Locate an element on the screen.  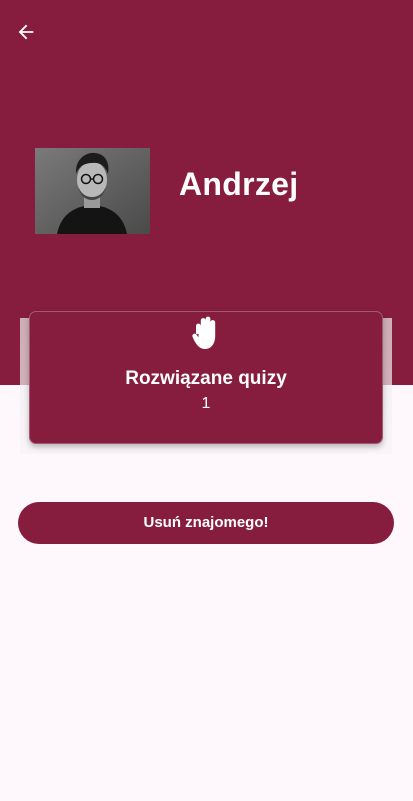
stat-value: 1 is located at coordinates (206, 403).